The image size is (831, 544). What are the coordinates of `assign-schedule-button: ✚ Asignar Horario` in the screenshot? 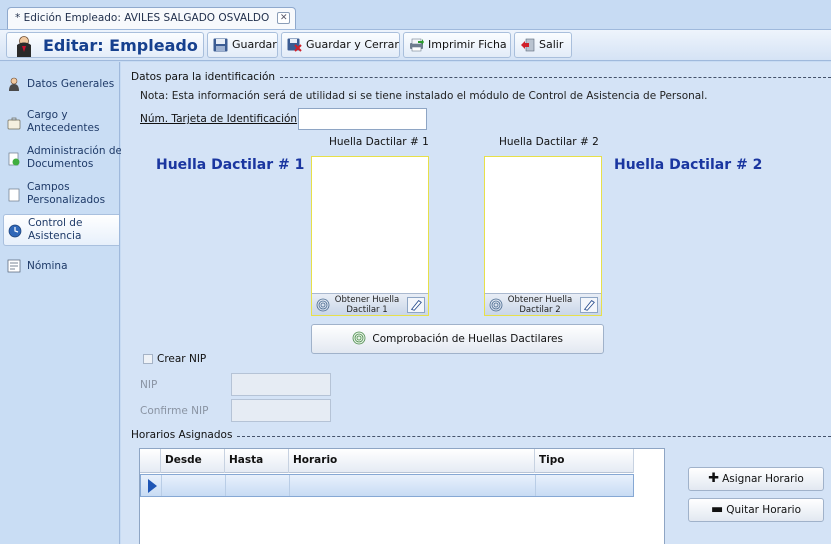 It's located at (756, 479).